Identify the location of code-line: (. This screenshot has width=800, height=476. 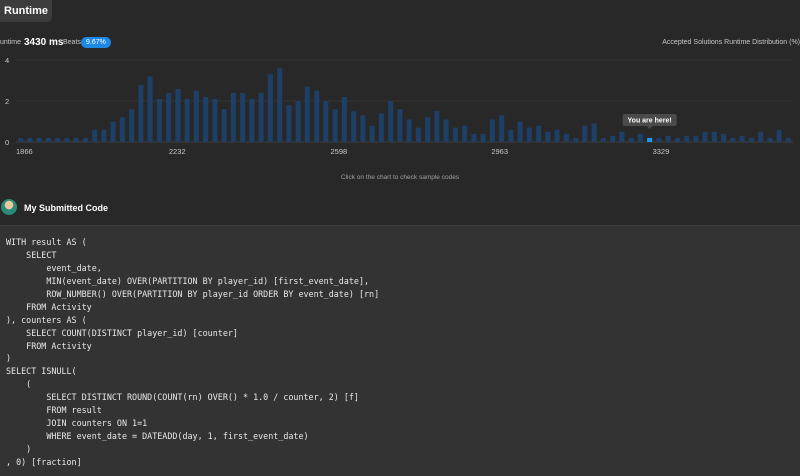
(19, 384).